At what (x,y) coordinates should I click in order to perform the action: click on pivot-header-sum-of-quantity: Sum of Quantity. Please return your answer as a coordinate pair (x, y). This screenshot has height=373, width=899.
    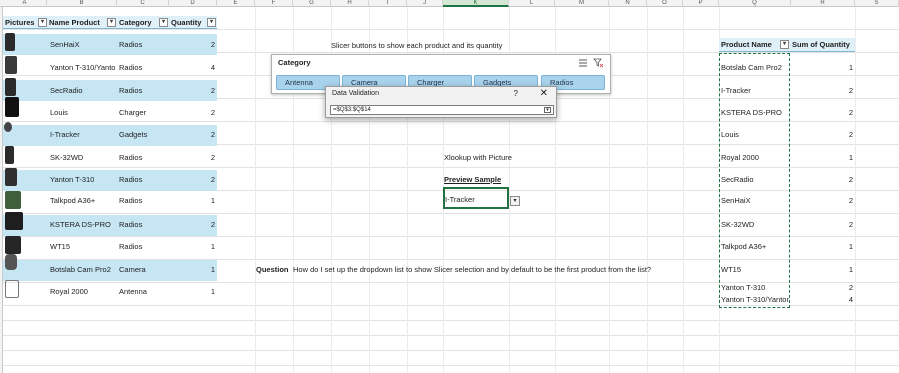
    Looking at the image, I should click on (823, 45).